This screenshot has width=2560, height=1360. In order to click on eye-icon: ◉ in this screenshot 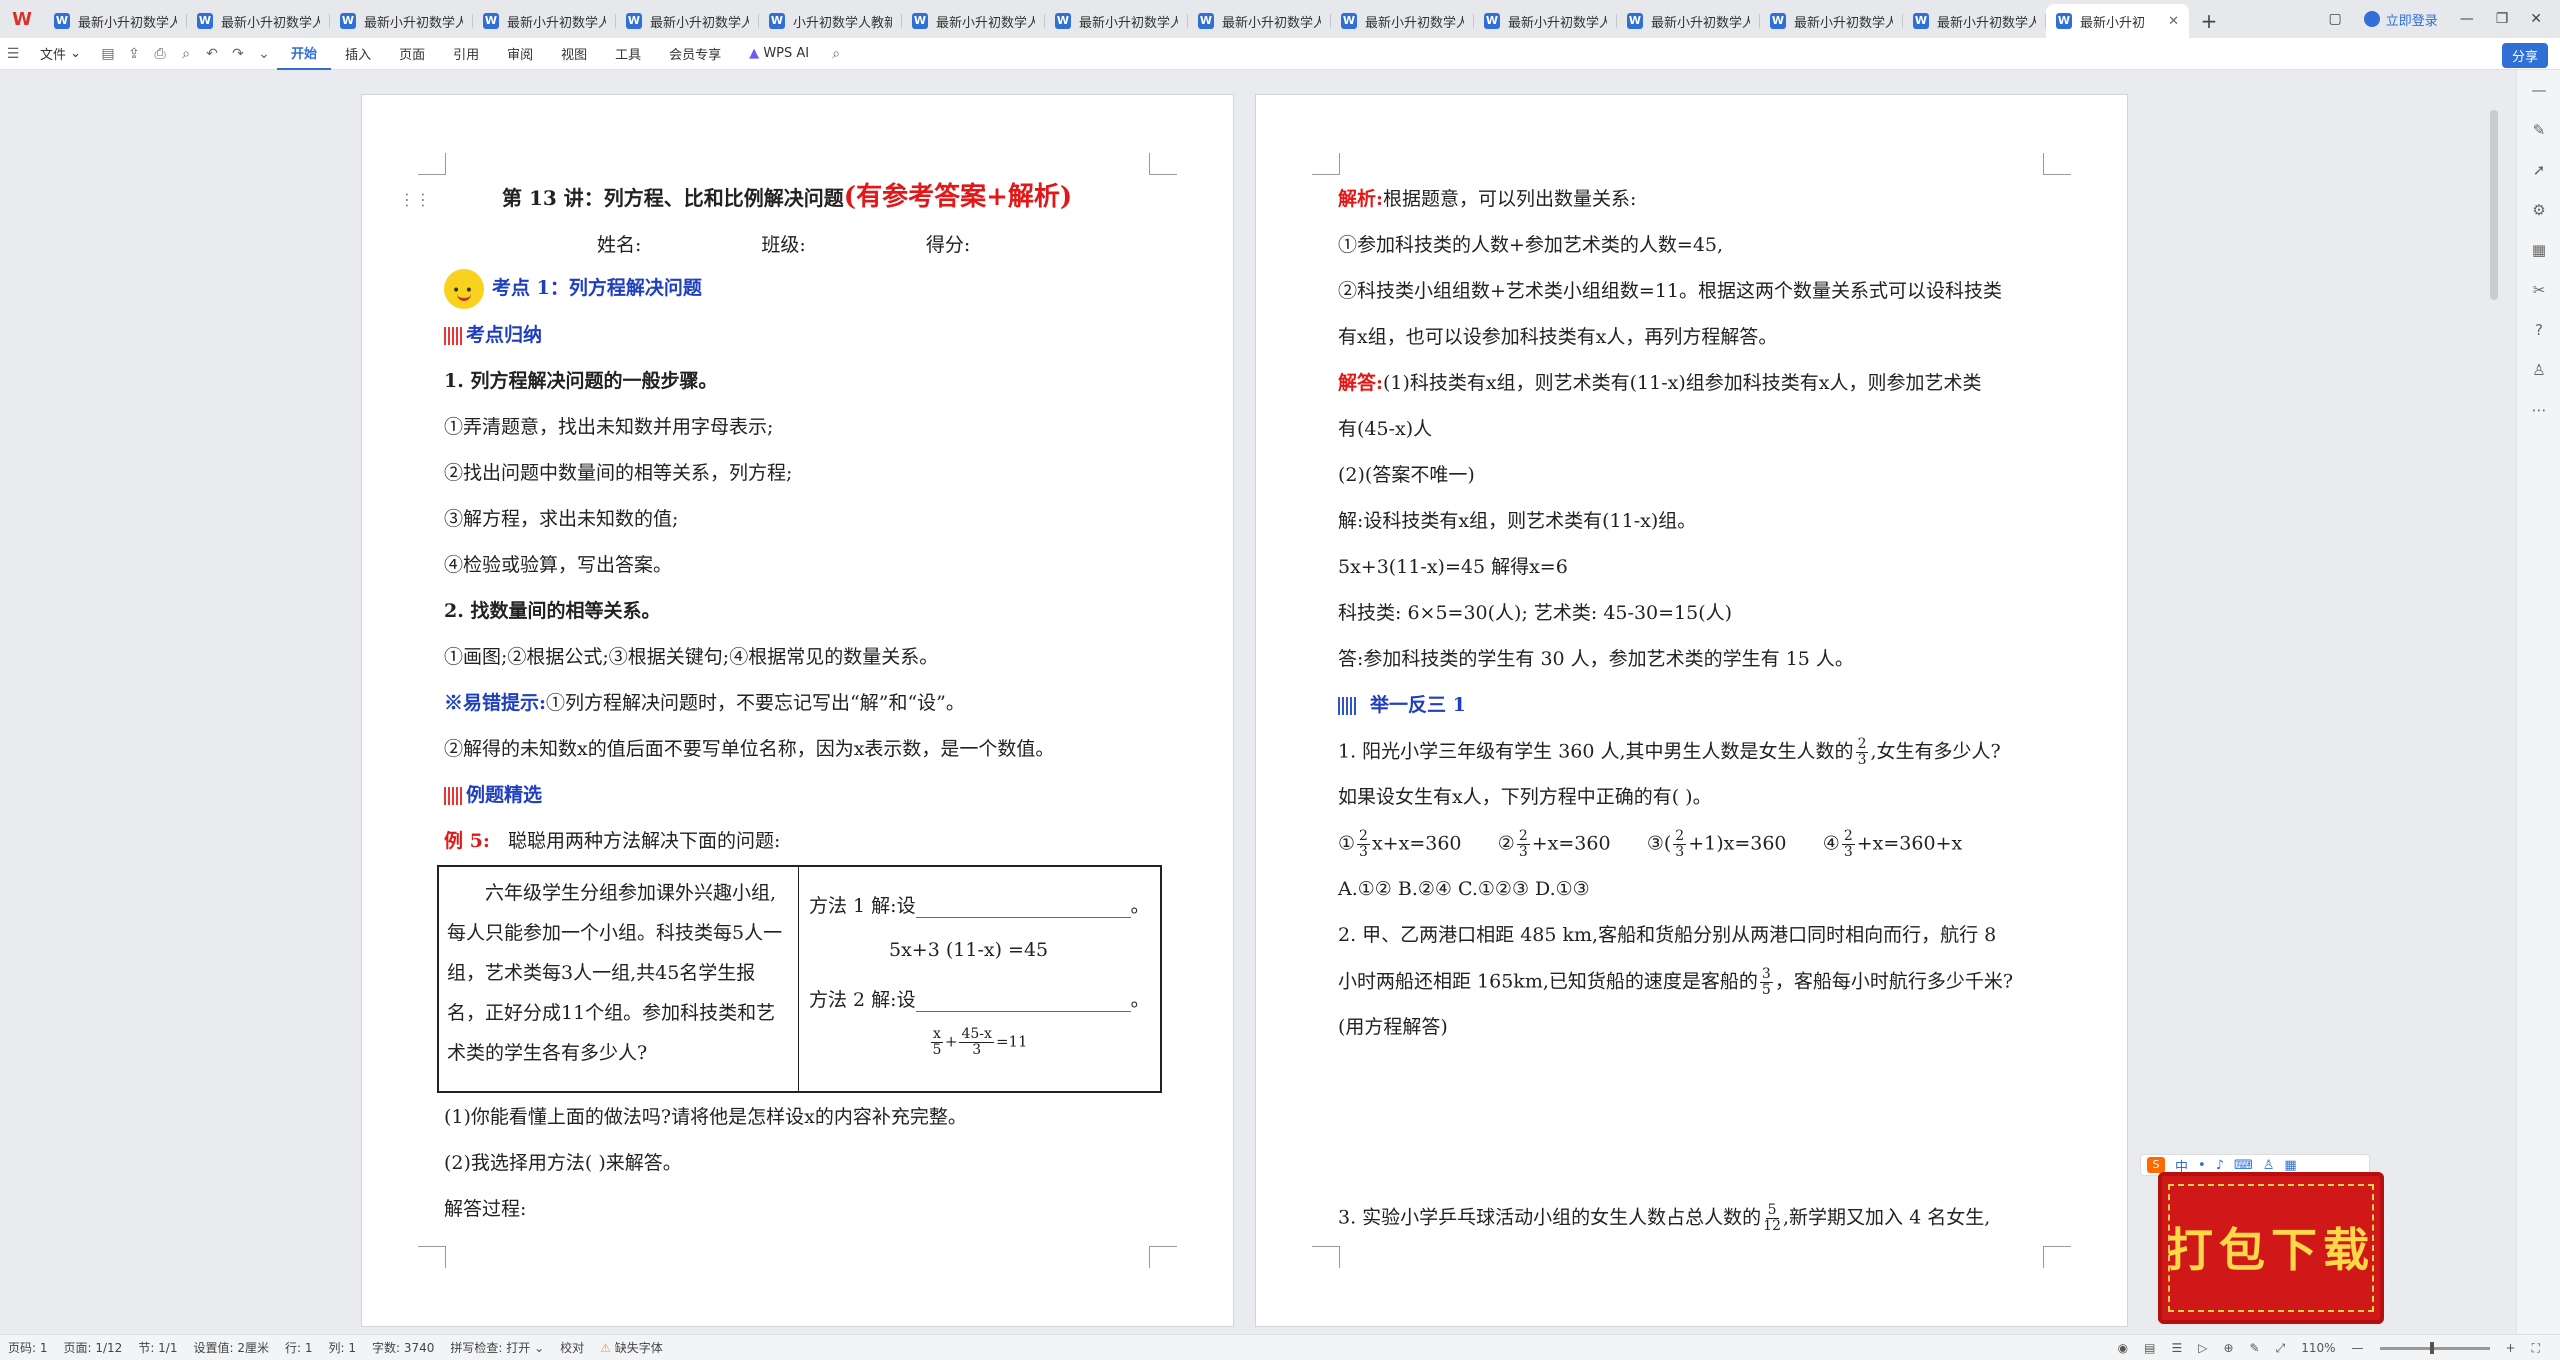, I will do `click(2123, 1348)`.